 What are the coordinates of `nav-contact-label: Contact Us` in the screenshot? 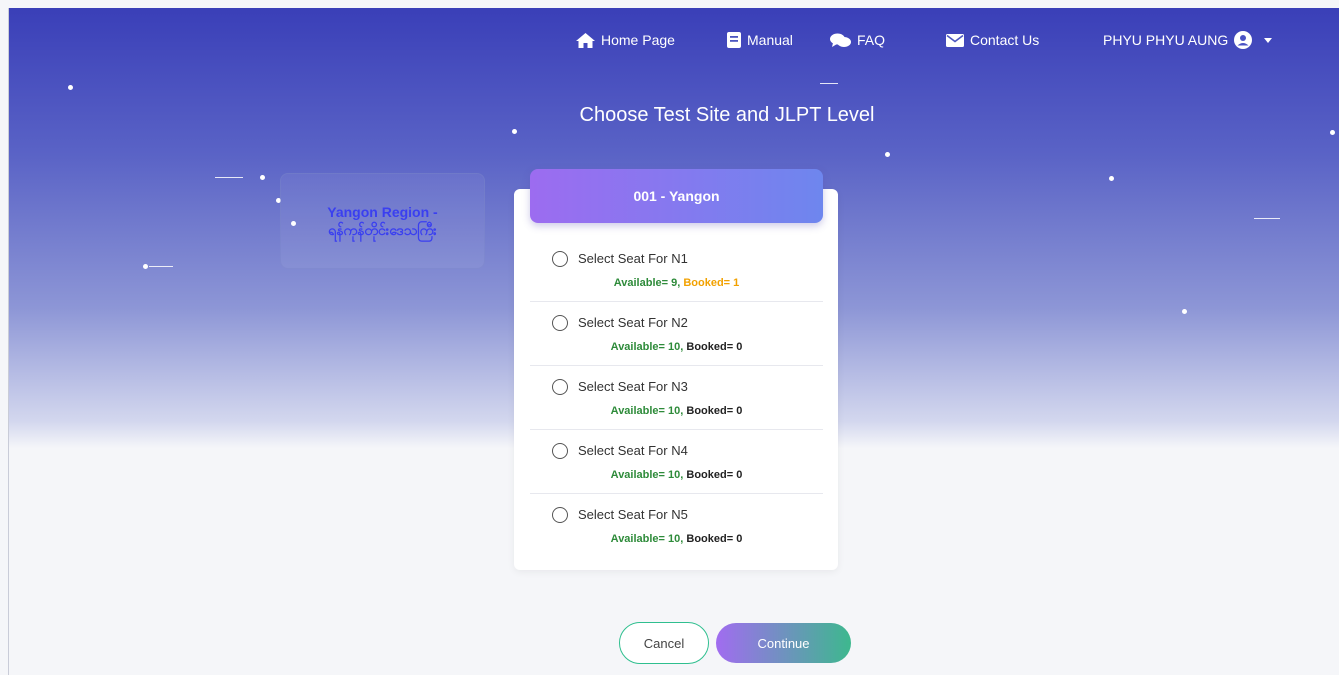 It's located at (1005, 40).